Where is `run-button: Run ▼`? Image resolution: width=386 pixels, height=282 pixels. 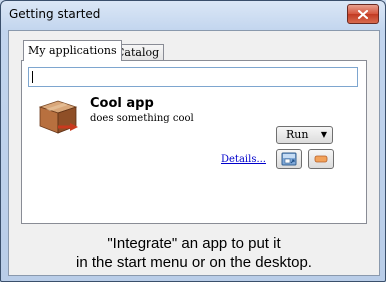
run-button: Run ▼ is located at coordinates (304, 135).